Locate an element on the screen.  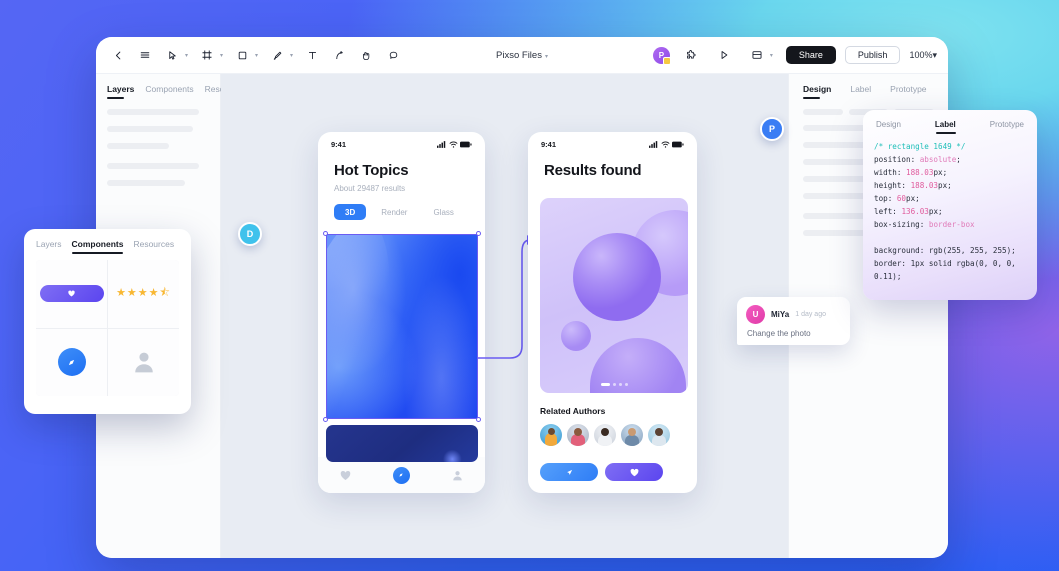
collaborator-cursor-d: D is located at coordinates (250, 234).